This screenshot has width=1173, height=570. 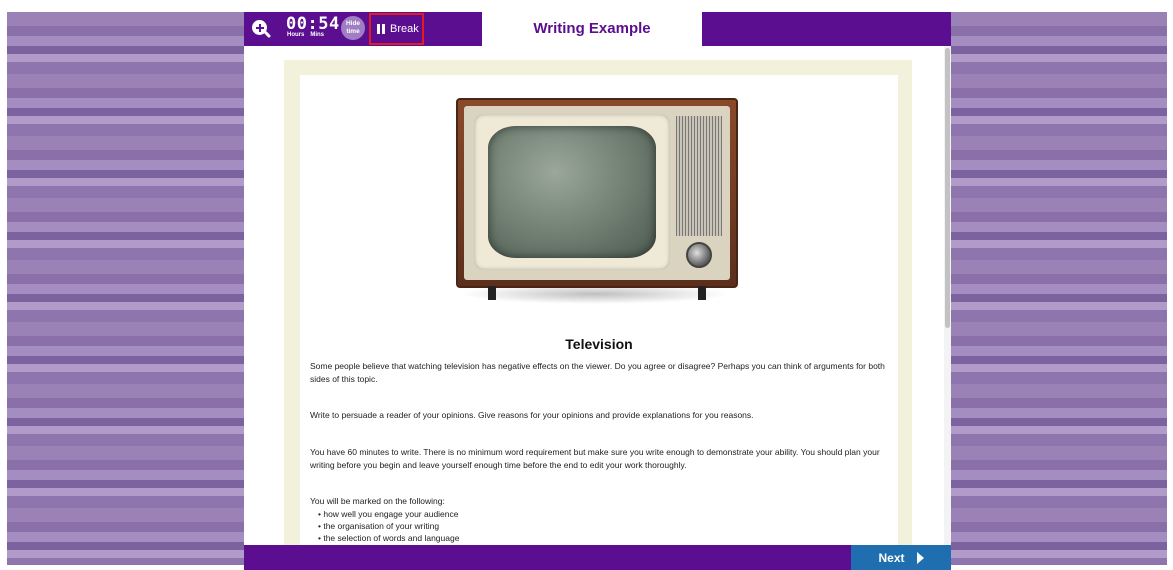 What do you see at coordinates (920, 557) in the screenshot?
I see `play-arrow-icon` at bounding box center [920, 557].